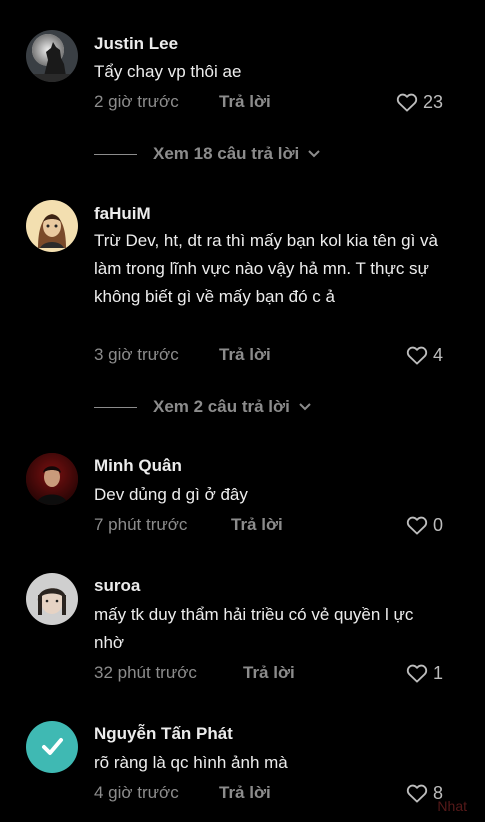 The width and height of the screenshot is (485, 822). I want to click on like-count: 0, so click(437, 525).